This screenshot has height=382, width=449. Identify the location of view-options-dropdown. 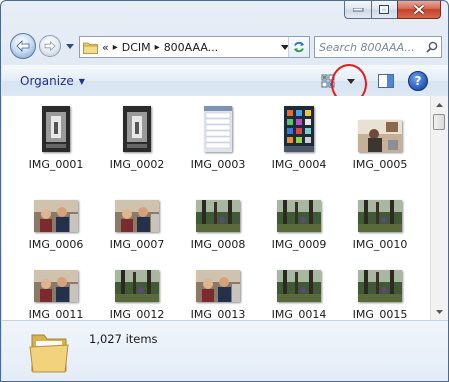
(351, 81).